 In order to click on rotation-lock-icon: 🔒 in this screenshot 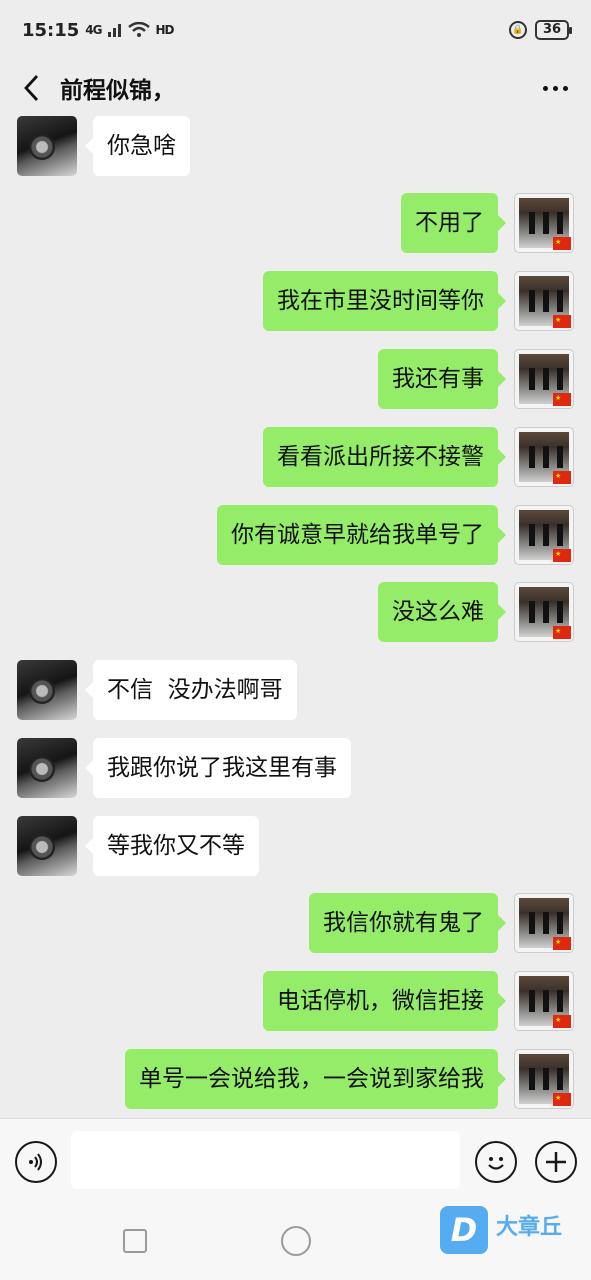, I will do `click(518, 30)`.